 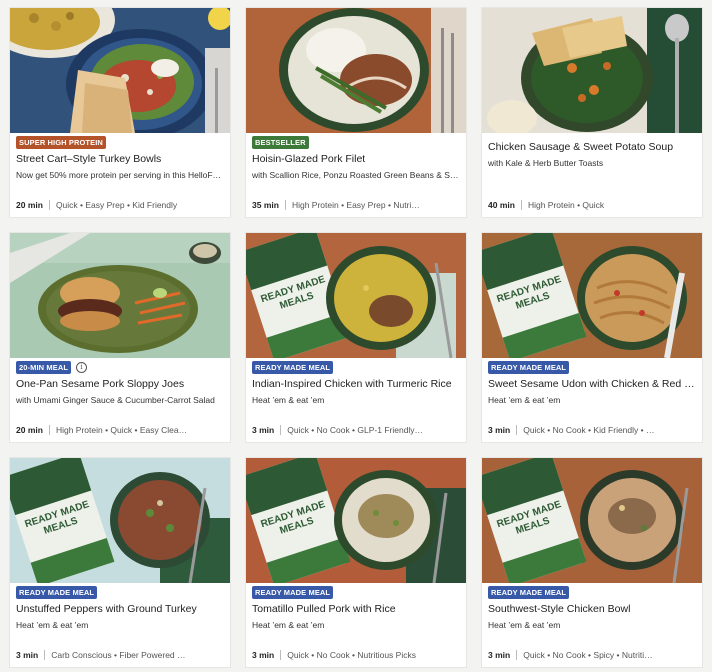 I want to click on recipe-title: Street Cart–Style Turkey Bowls, so click(x=120, y=159).